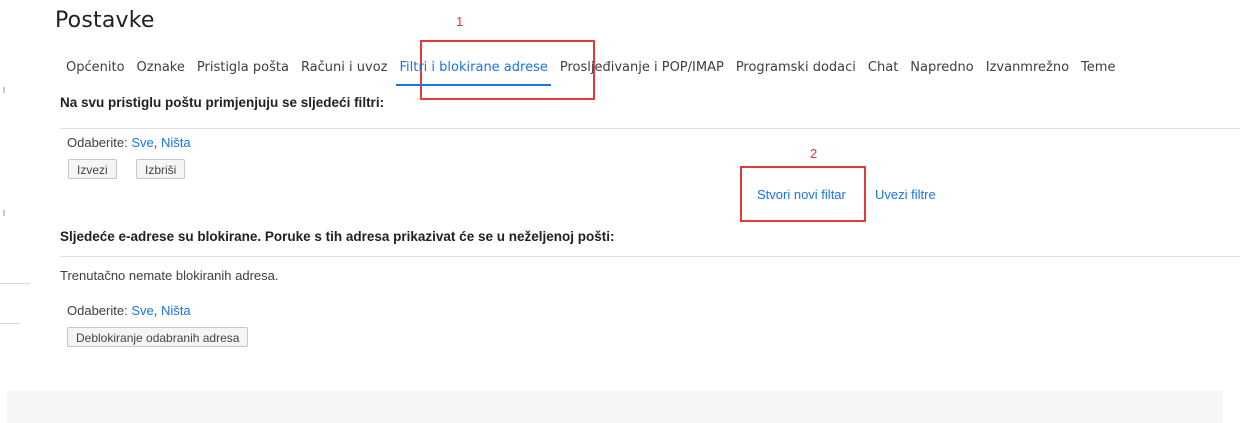 This screenshot has height=423, width=1240. Describe the element at coordinates (905, 194) in the screenshot. I see `import-filters-link: Uvezi filtre` at that location.